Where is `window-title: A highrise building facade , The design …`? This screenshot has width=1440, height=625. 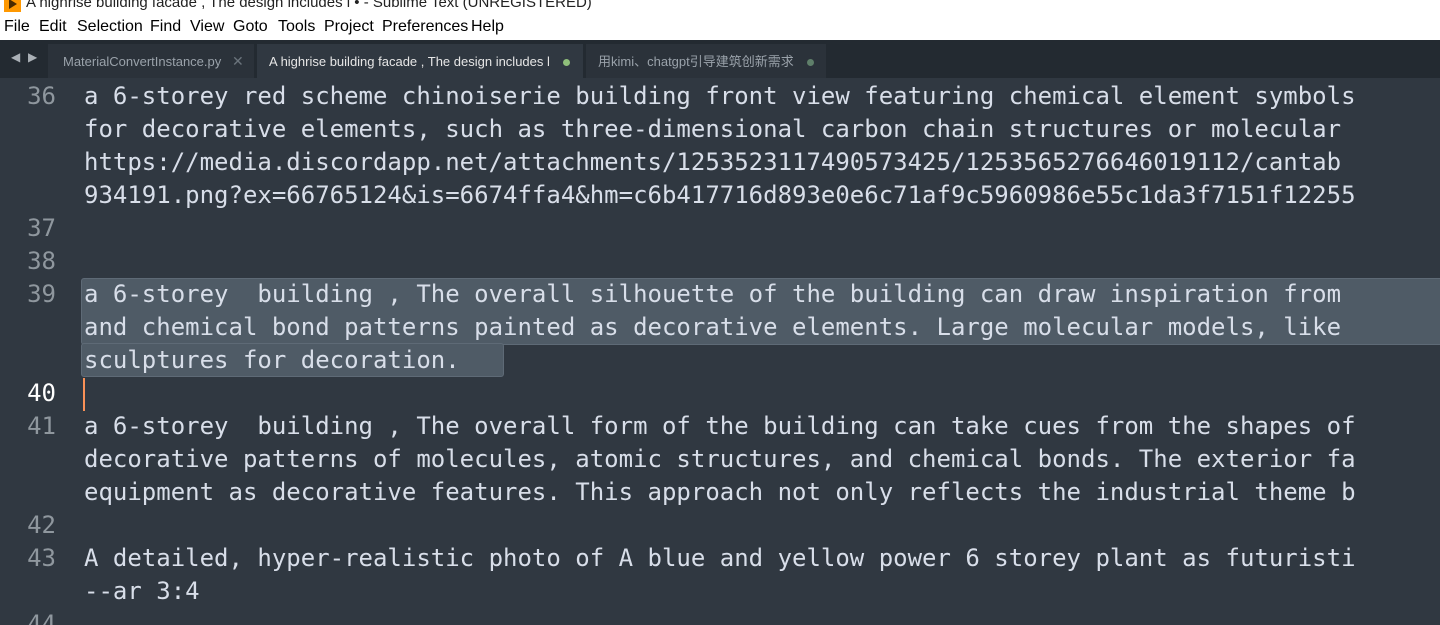 window-title: A highrise building facade , The design … is located at coordinates (309, 5).